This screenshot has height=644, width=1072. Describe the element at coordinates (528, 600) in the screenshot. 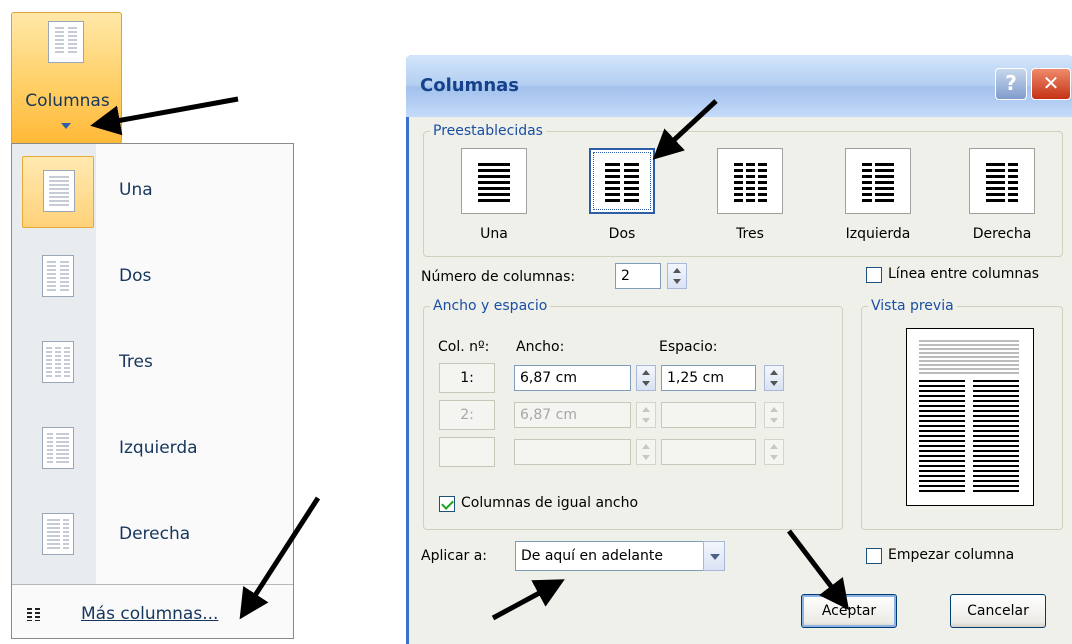

I see `arrow-to-apply-to` at that location.